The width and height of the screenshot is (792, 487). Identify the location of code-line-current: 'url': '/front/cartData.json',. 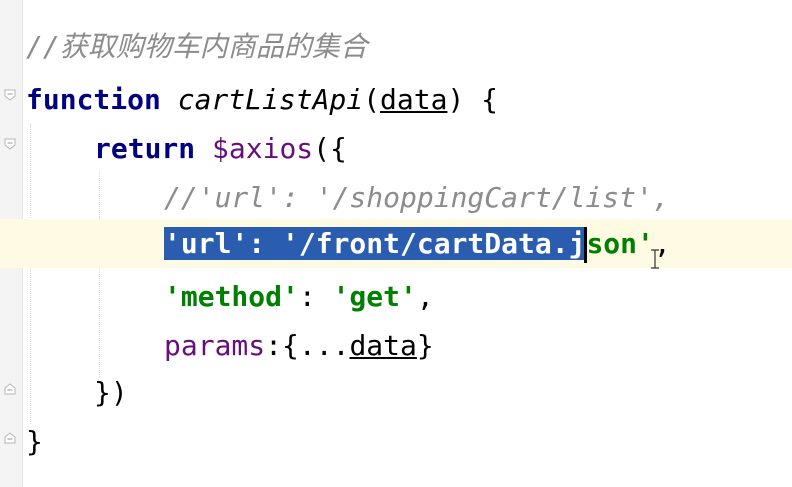
(396, 243).